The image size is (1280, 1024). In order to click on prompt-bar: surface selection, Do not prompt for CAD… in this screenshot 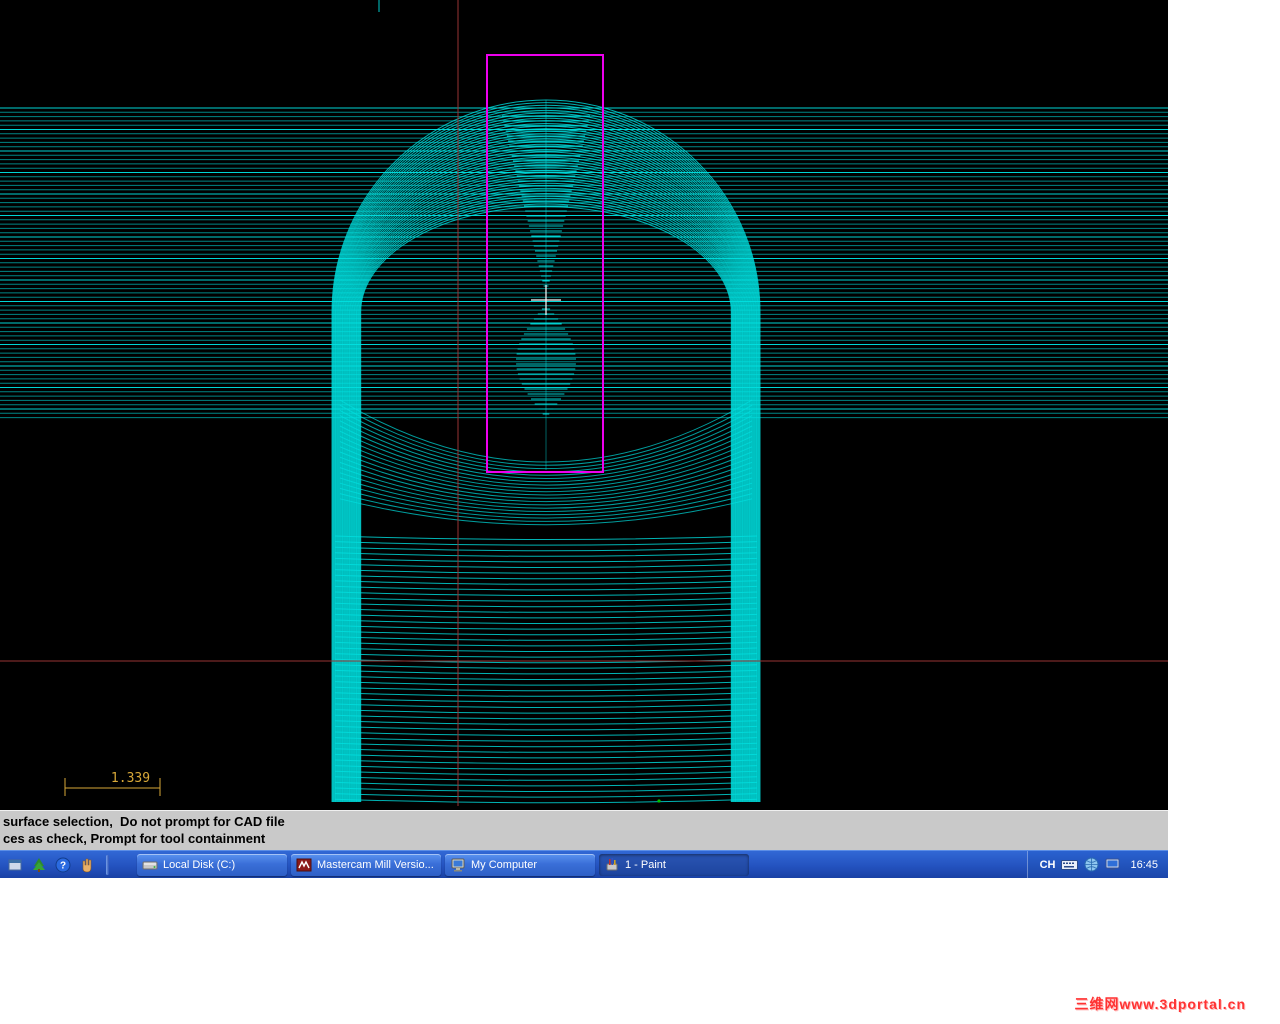, I will do `click(584, 830)`.